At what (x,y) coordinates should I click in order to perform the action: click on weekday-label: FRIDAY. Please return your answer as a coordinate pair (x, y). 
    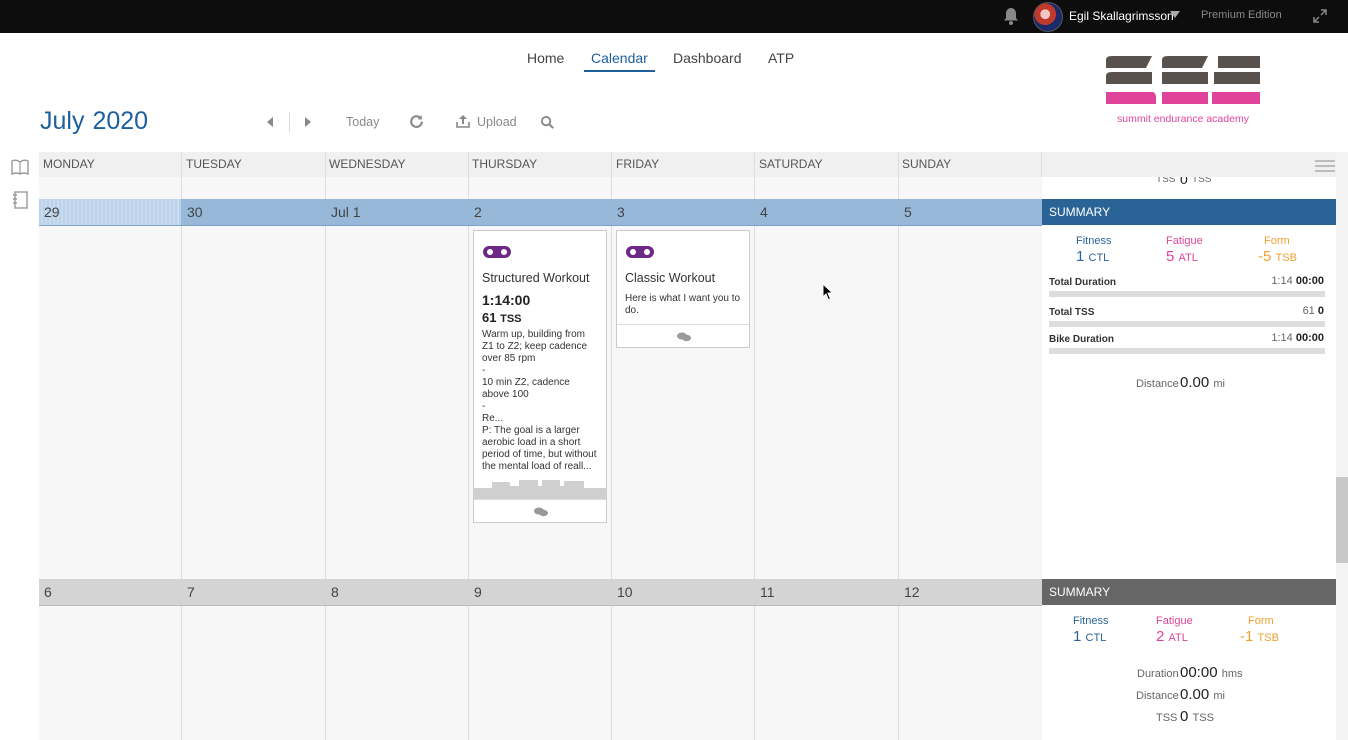
    Looking at the image, I should click on (638, 164).